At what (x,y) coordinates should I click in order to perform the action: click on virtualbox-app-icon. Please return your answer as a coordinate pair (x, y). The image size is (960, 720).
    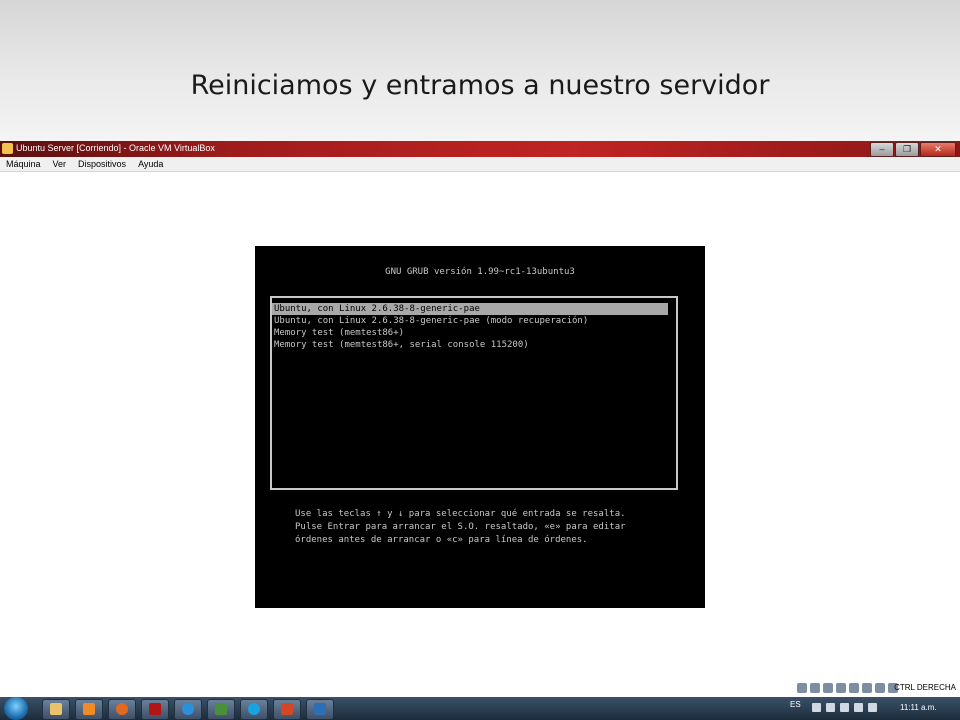
    Looking at the image, I should click on (7, 148).